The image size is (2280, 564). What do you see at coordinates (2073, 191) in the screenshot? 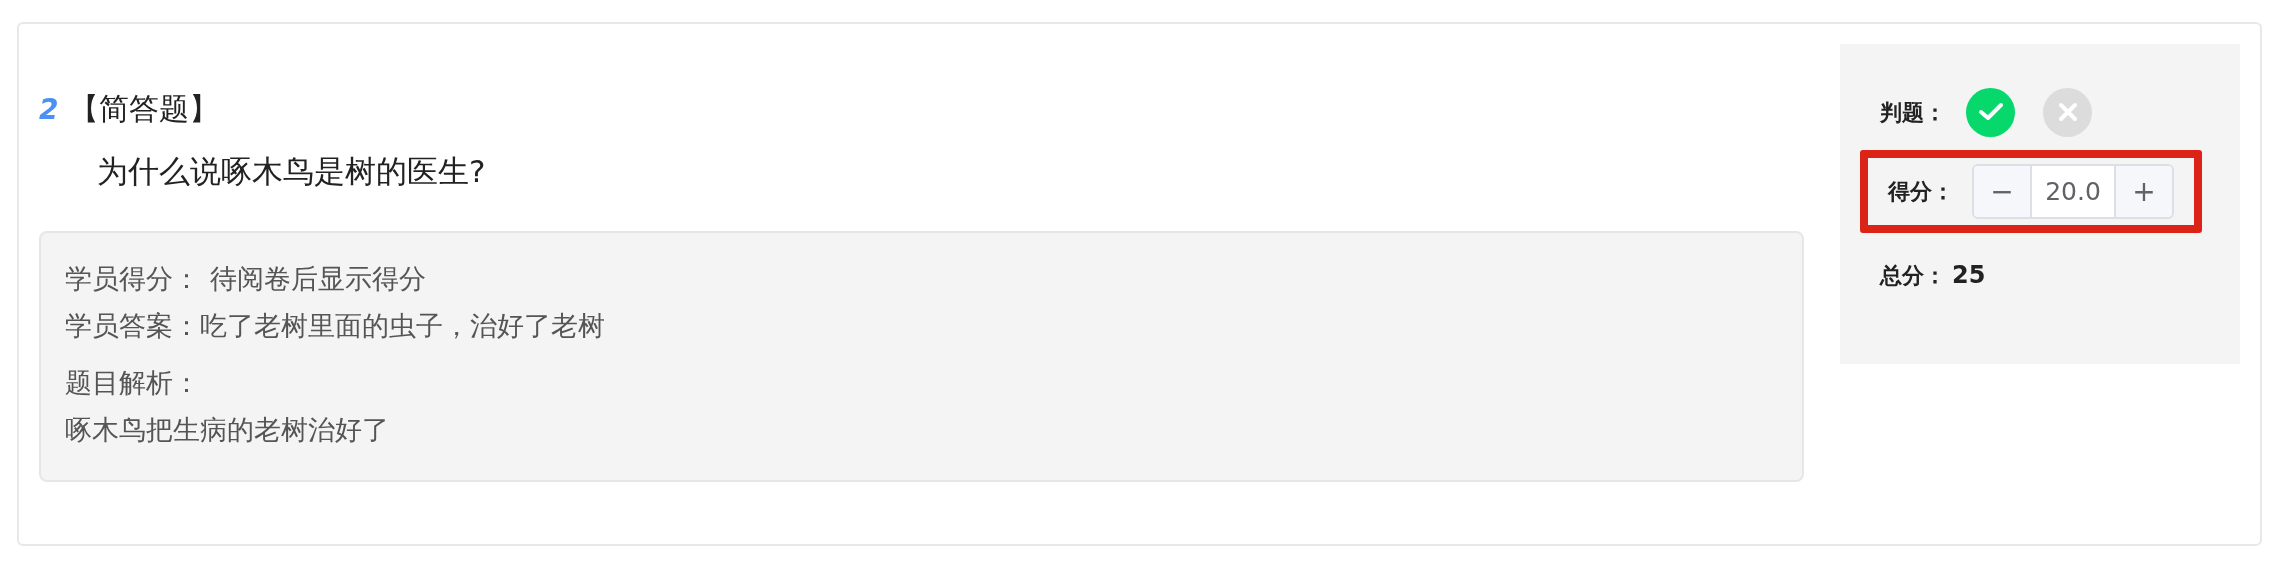
I see `number-stepper: − 20.0 +` at bounding box center [2073, 191].